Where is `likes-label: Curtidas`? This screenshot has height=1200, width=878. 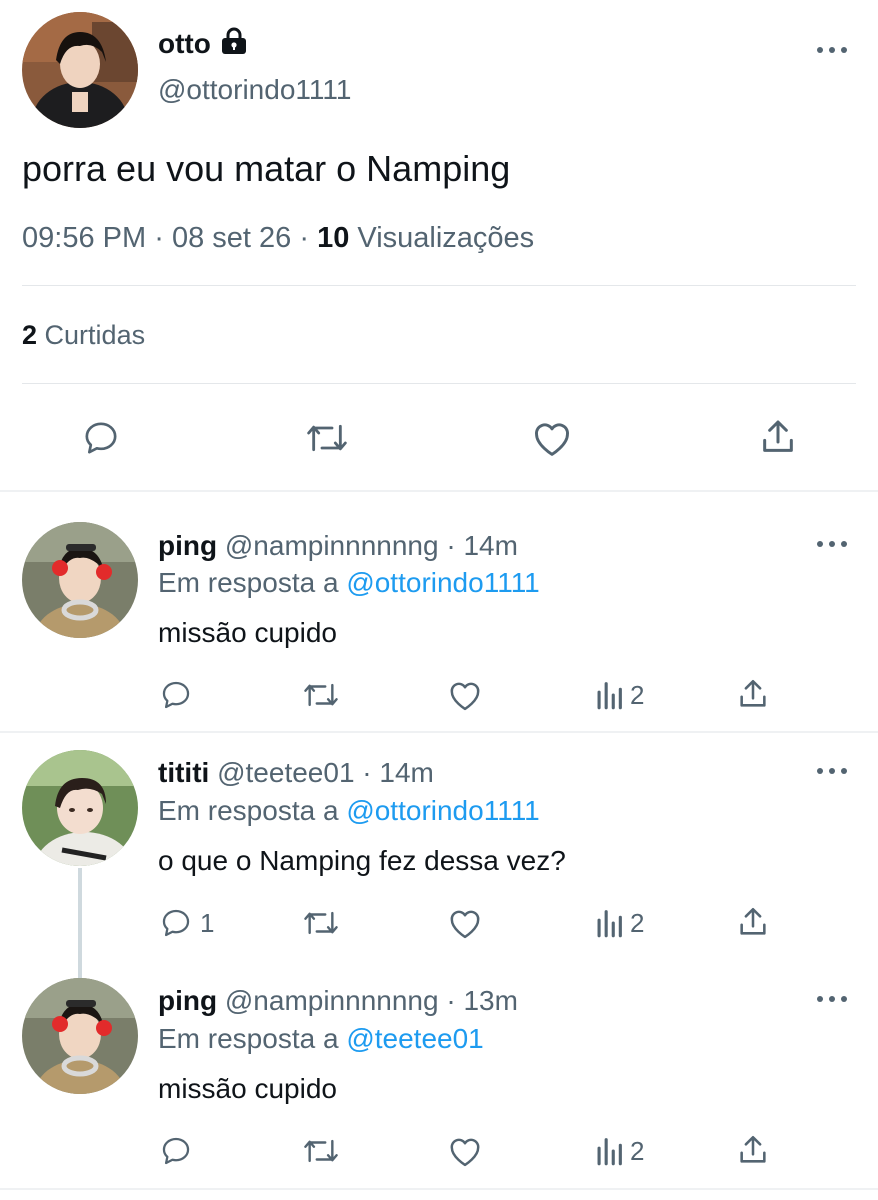 likes-label: Curtidas is located at coordinates (95, 335).